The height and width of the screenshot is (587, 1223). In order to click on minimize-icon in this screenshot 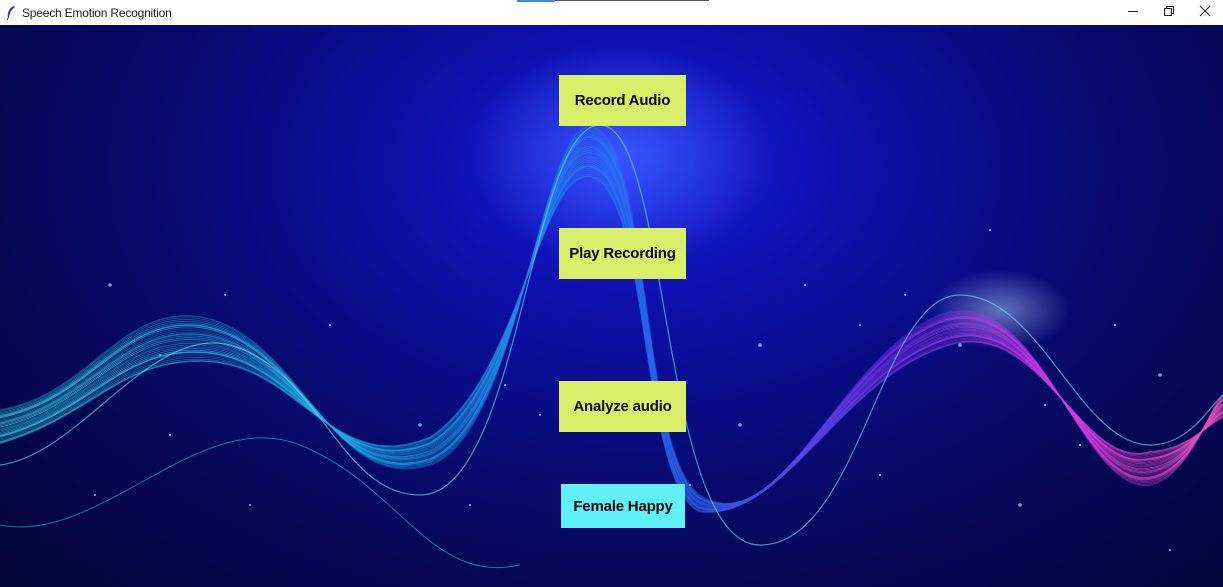, I will do `click(1133, 13)`.